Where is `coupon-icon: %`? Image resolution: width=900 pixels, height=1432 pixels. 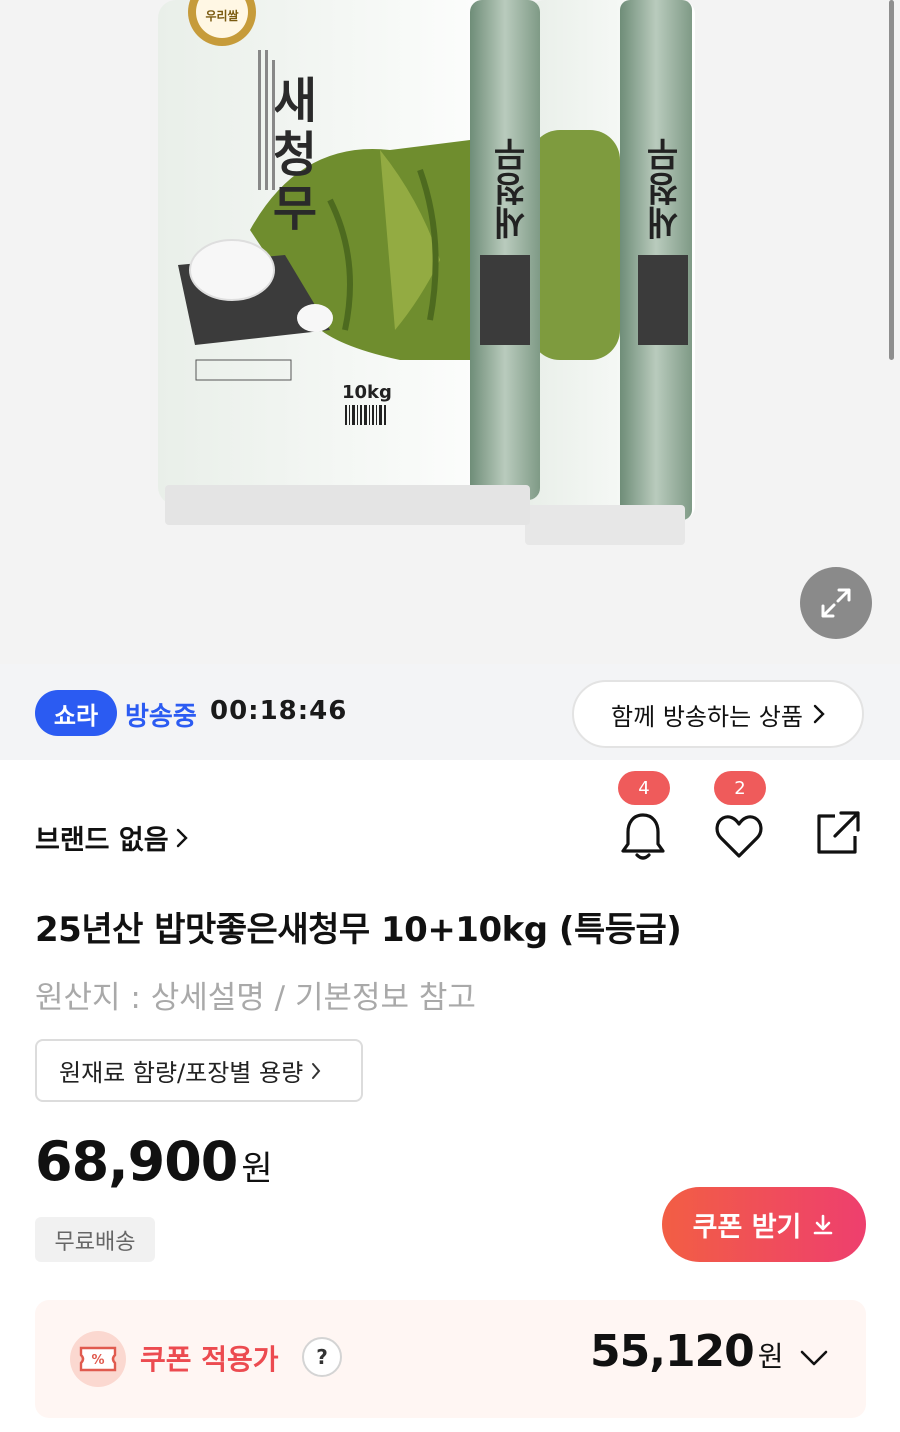
coupon-icon: % is located at coordinates (98, 1359).